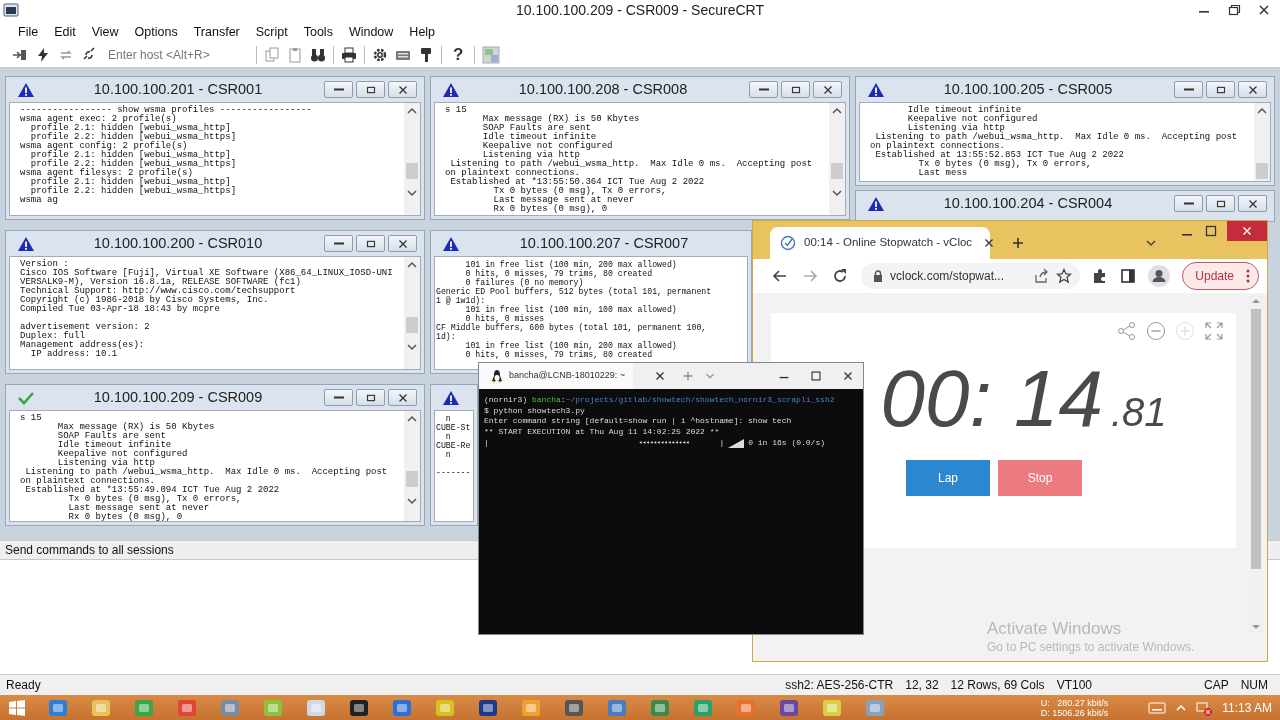 The height and width of the screenshot is (720, 1280). Describe the element at coordinates (602, 432) in the screenshot. I see `terminal-line: ** START EXECUTION at Thu Aug 11 14:02:25 2022 **` at that location.